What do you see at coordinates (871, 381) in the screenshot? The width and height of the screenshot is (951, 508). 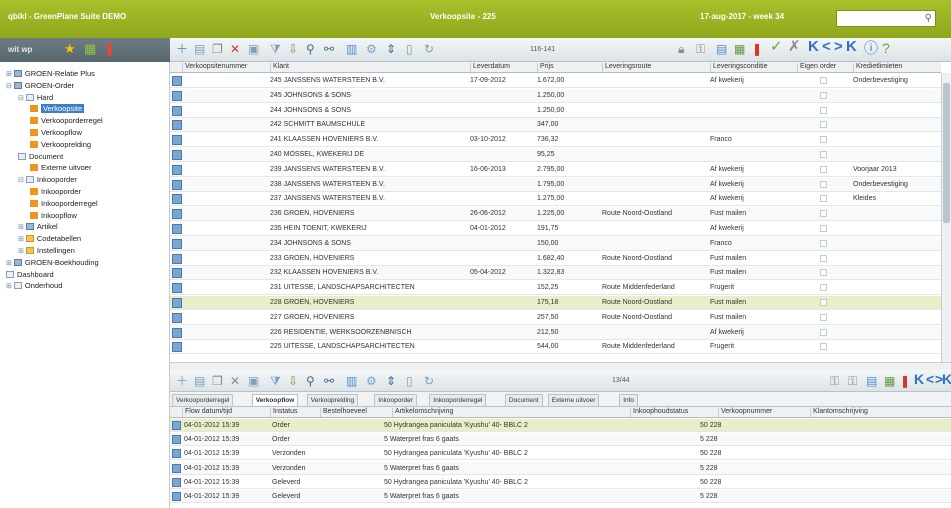 I see `detail-icon: ▤` at bounding box center [871, 381].